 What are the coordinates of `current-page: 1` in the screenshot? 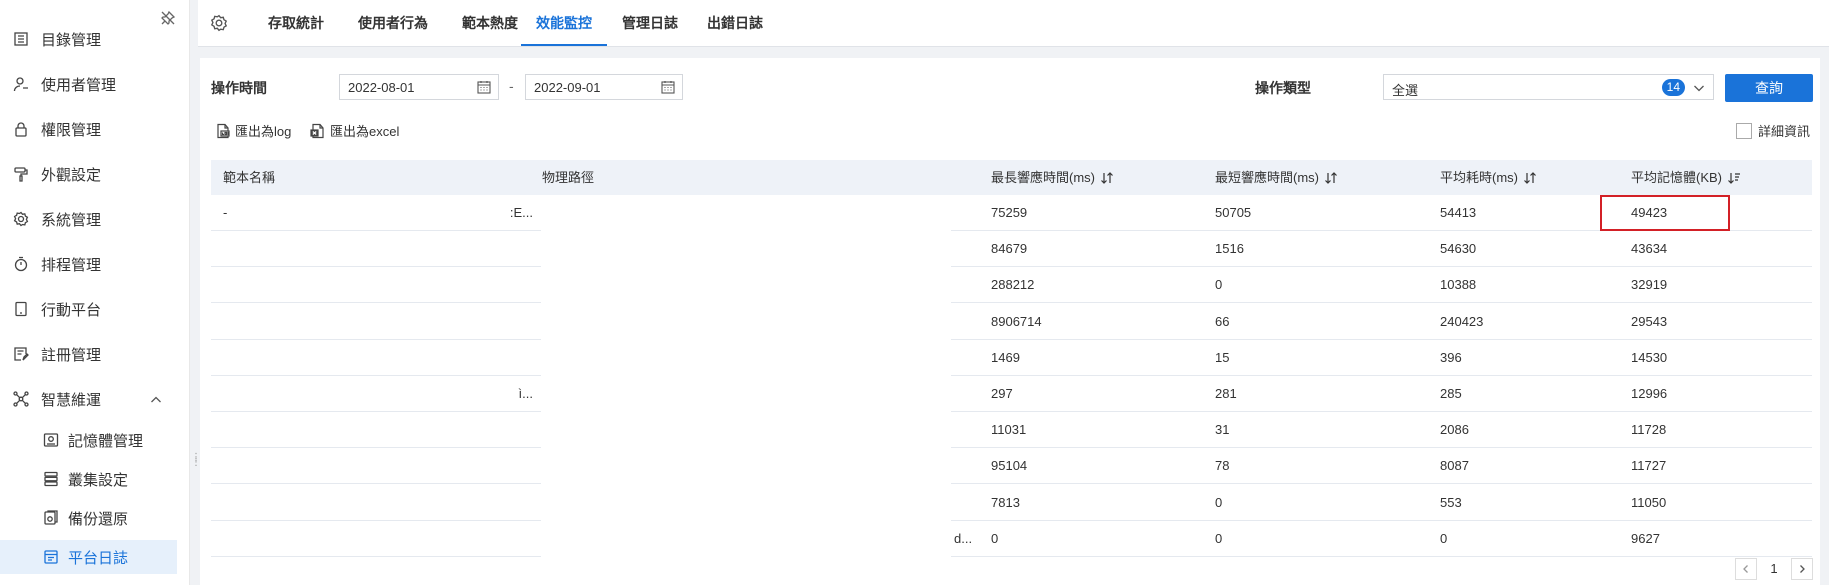 It's located at (1774, 569).